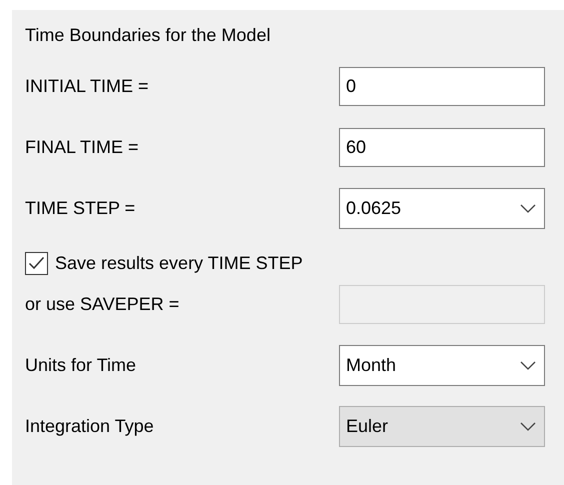 This screenshot has width=564, height=485. I want to click on field-label: TIME STEP =, so click(80, 208).